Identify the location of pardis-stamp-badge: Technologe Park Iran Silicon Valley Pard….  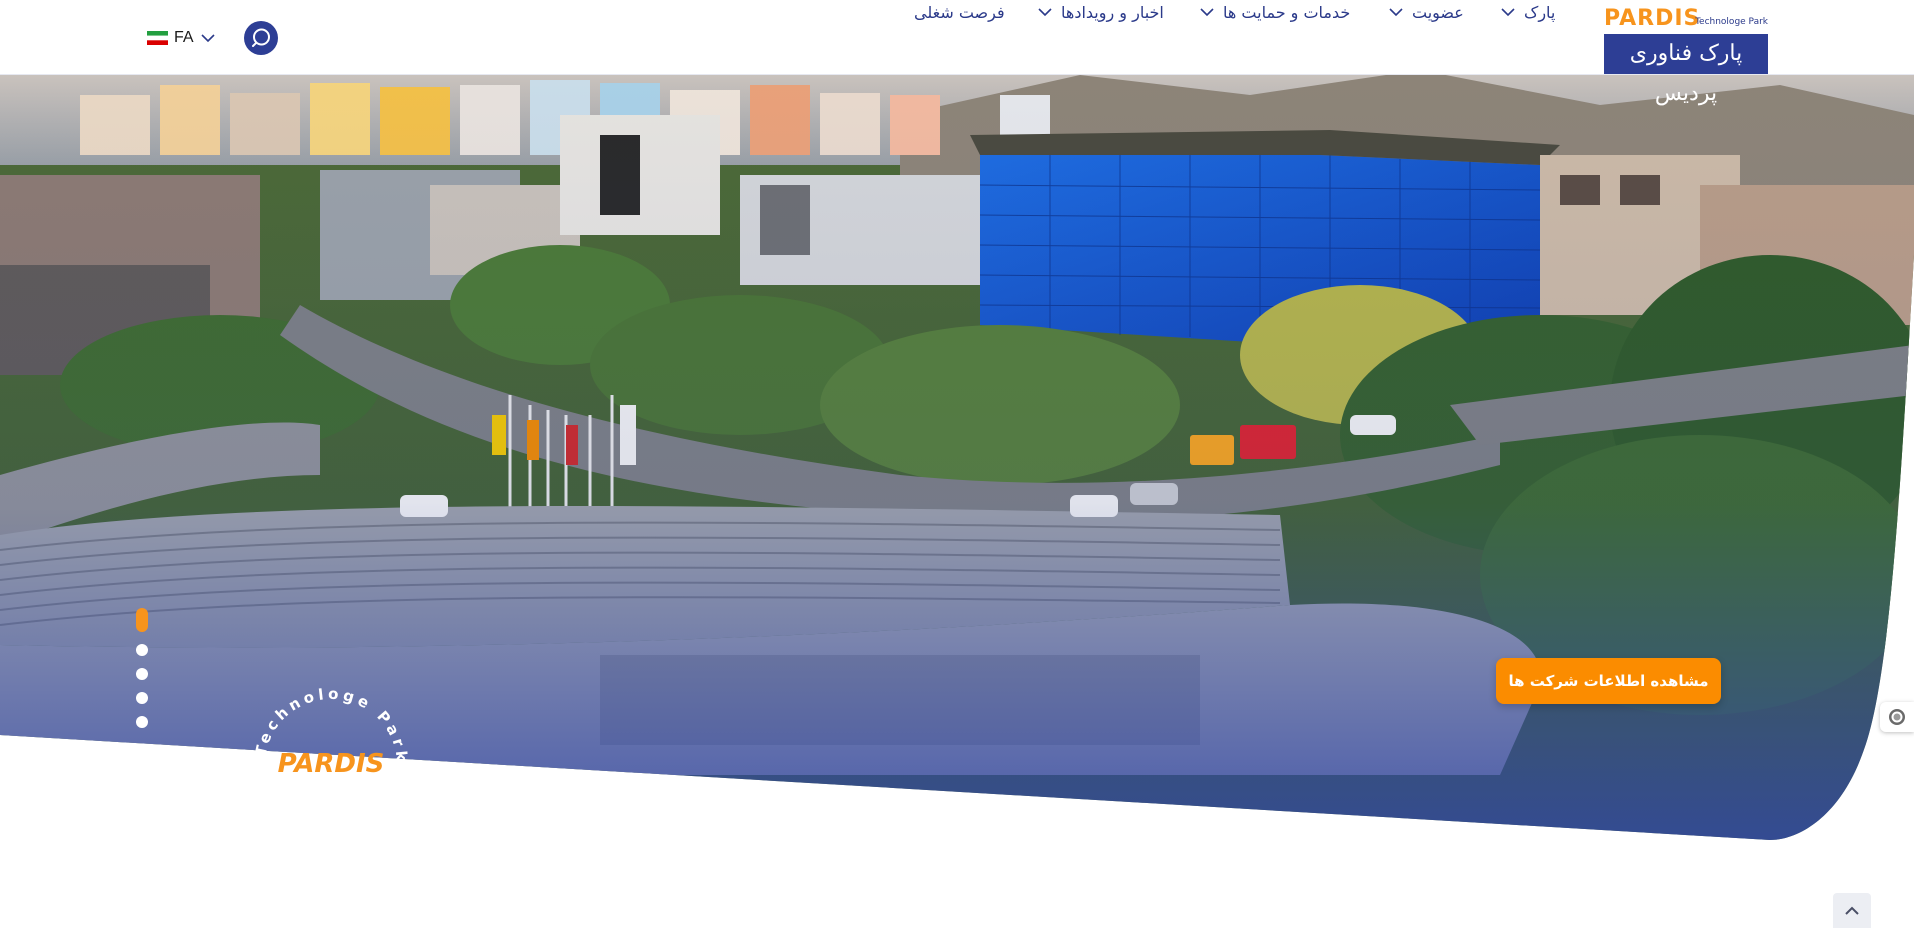
(326, 762).